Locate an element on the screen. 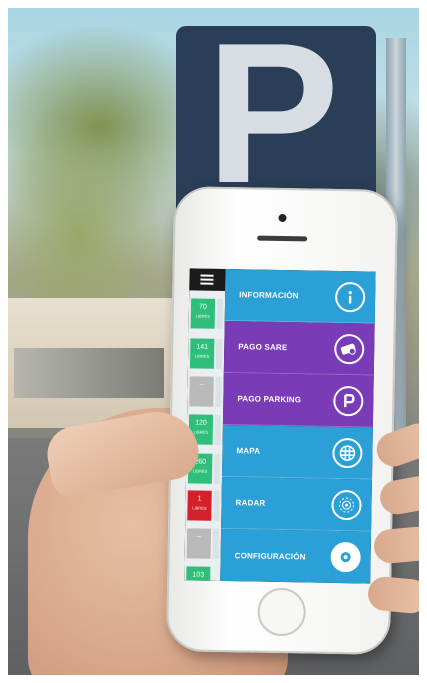  menu-item-configuracion: CONFIGURACIÓN is located at coordinates (296, 556).